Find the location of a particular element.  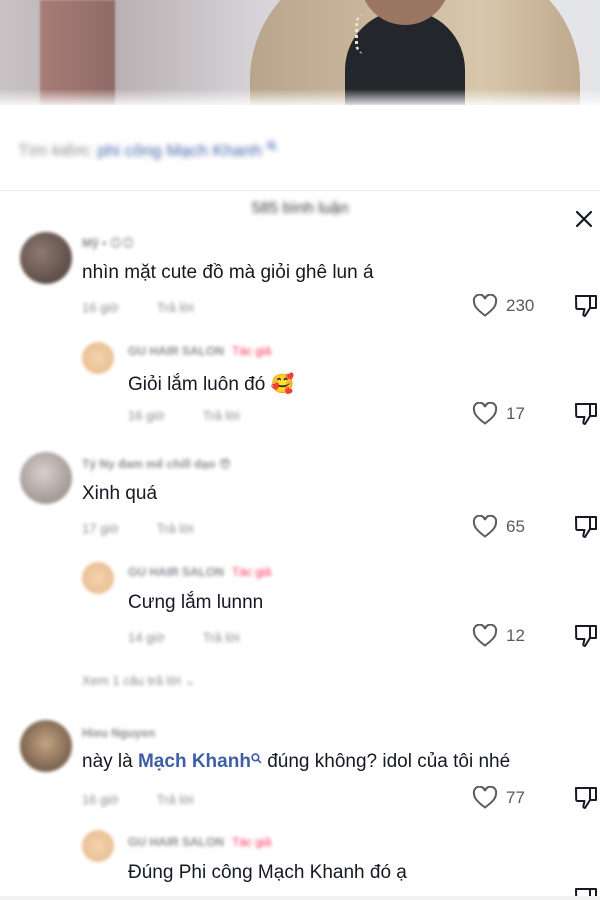

comment-text-end: đúng không? idol của tôi nhé is located at coordinates (389, 761).